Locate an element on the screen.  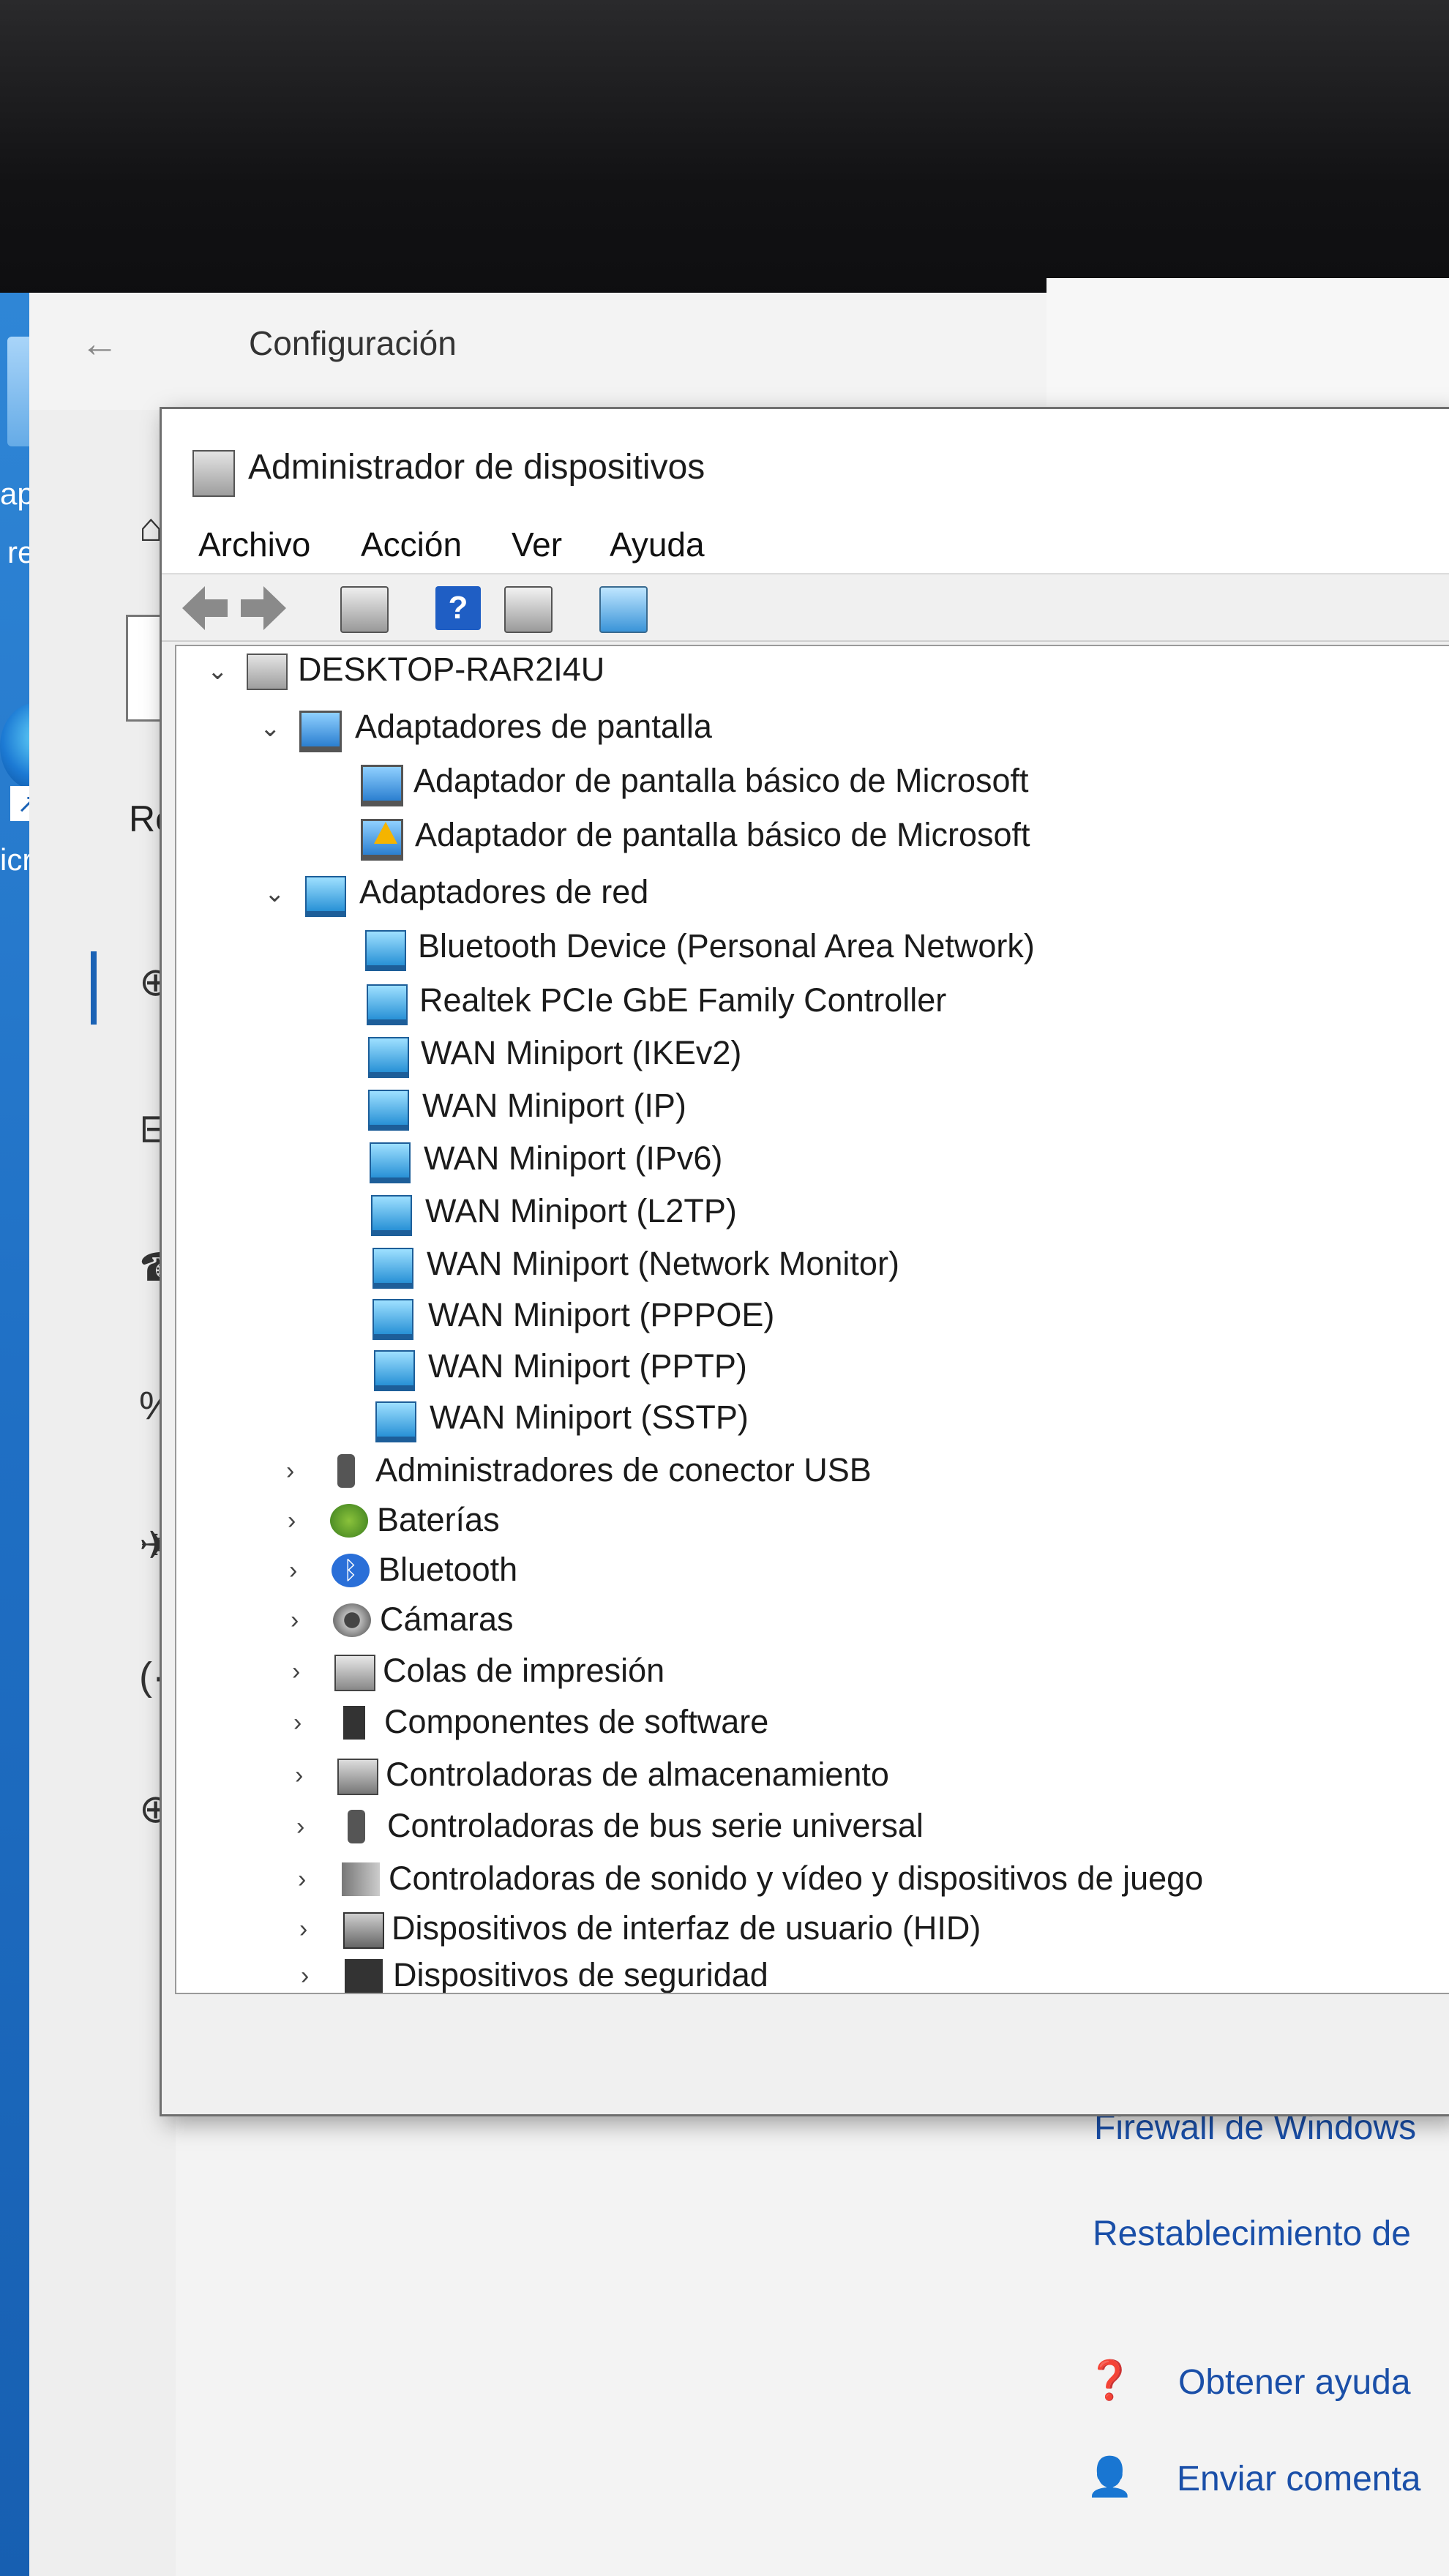
send-feedback-link: Enviar comenta is located at coordinates (1299, 2479).